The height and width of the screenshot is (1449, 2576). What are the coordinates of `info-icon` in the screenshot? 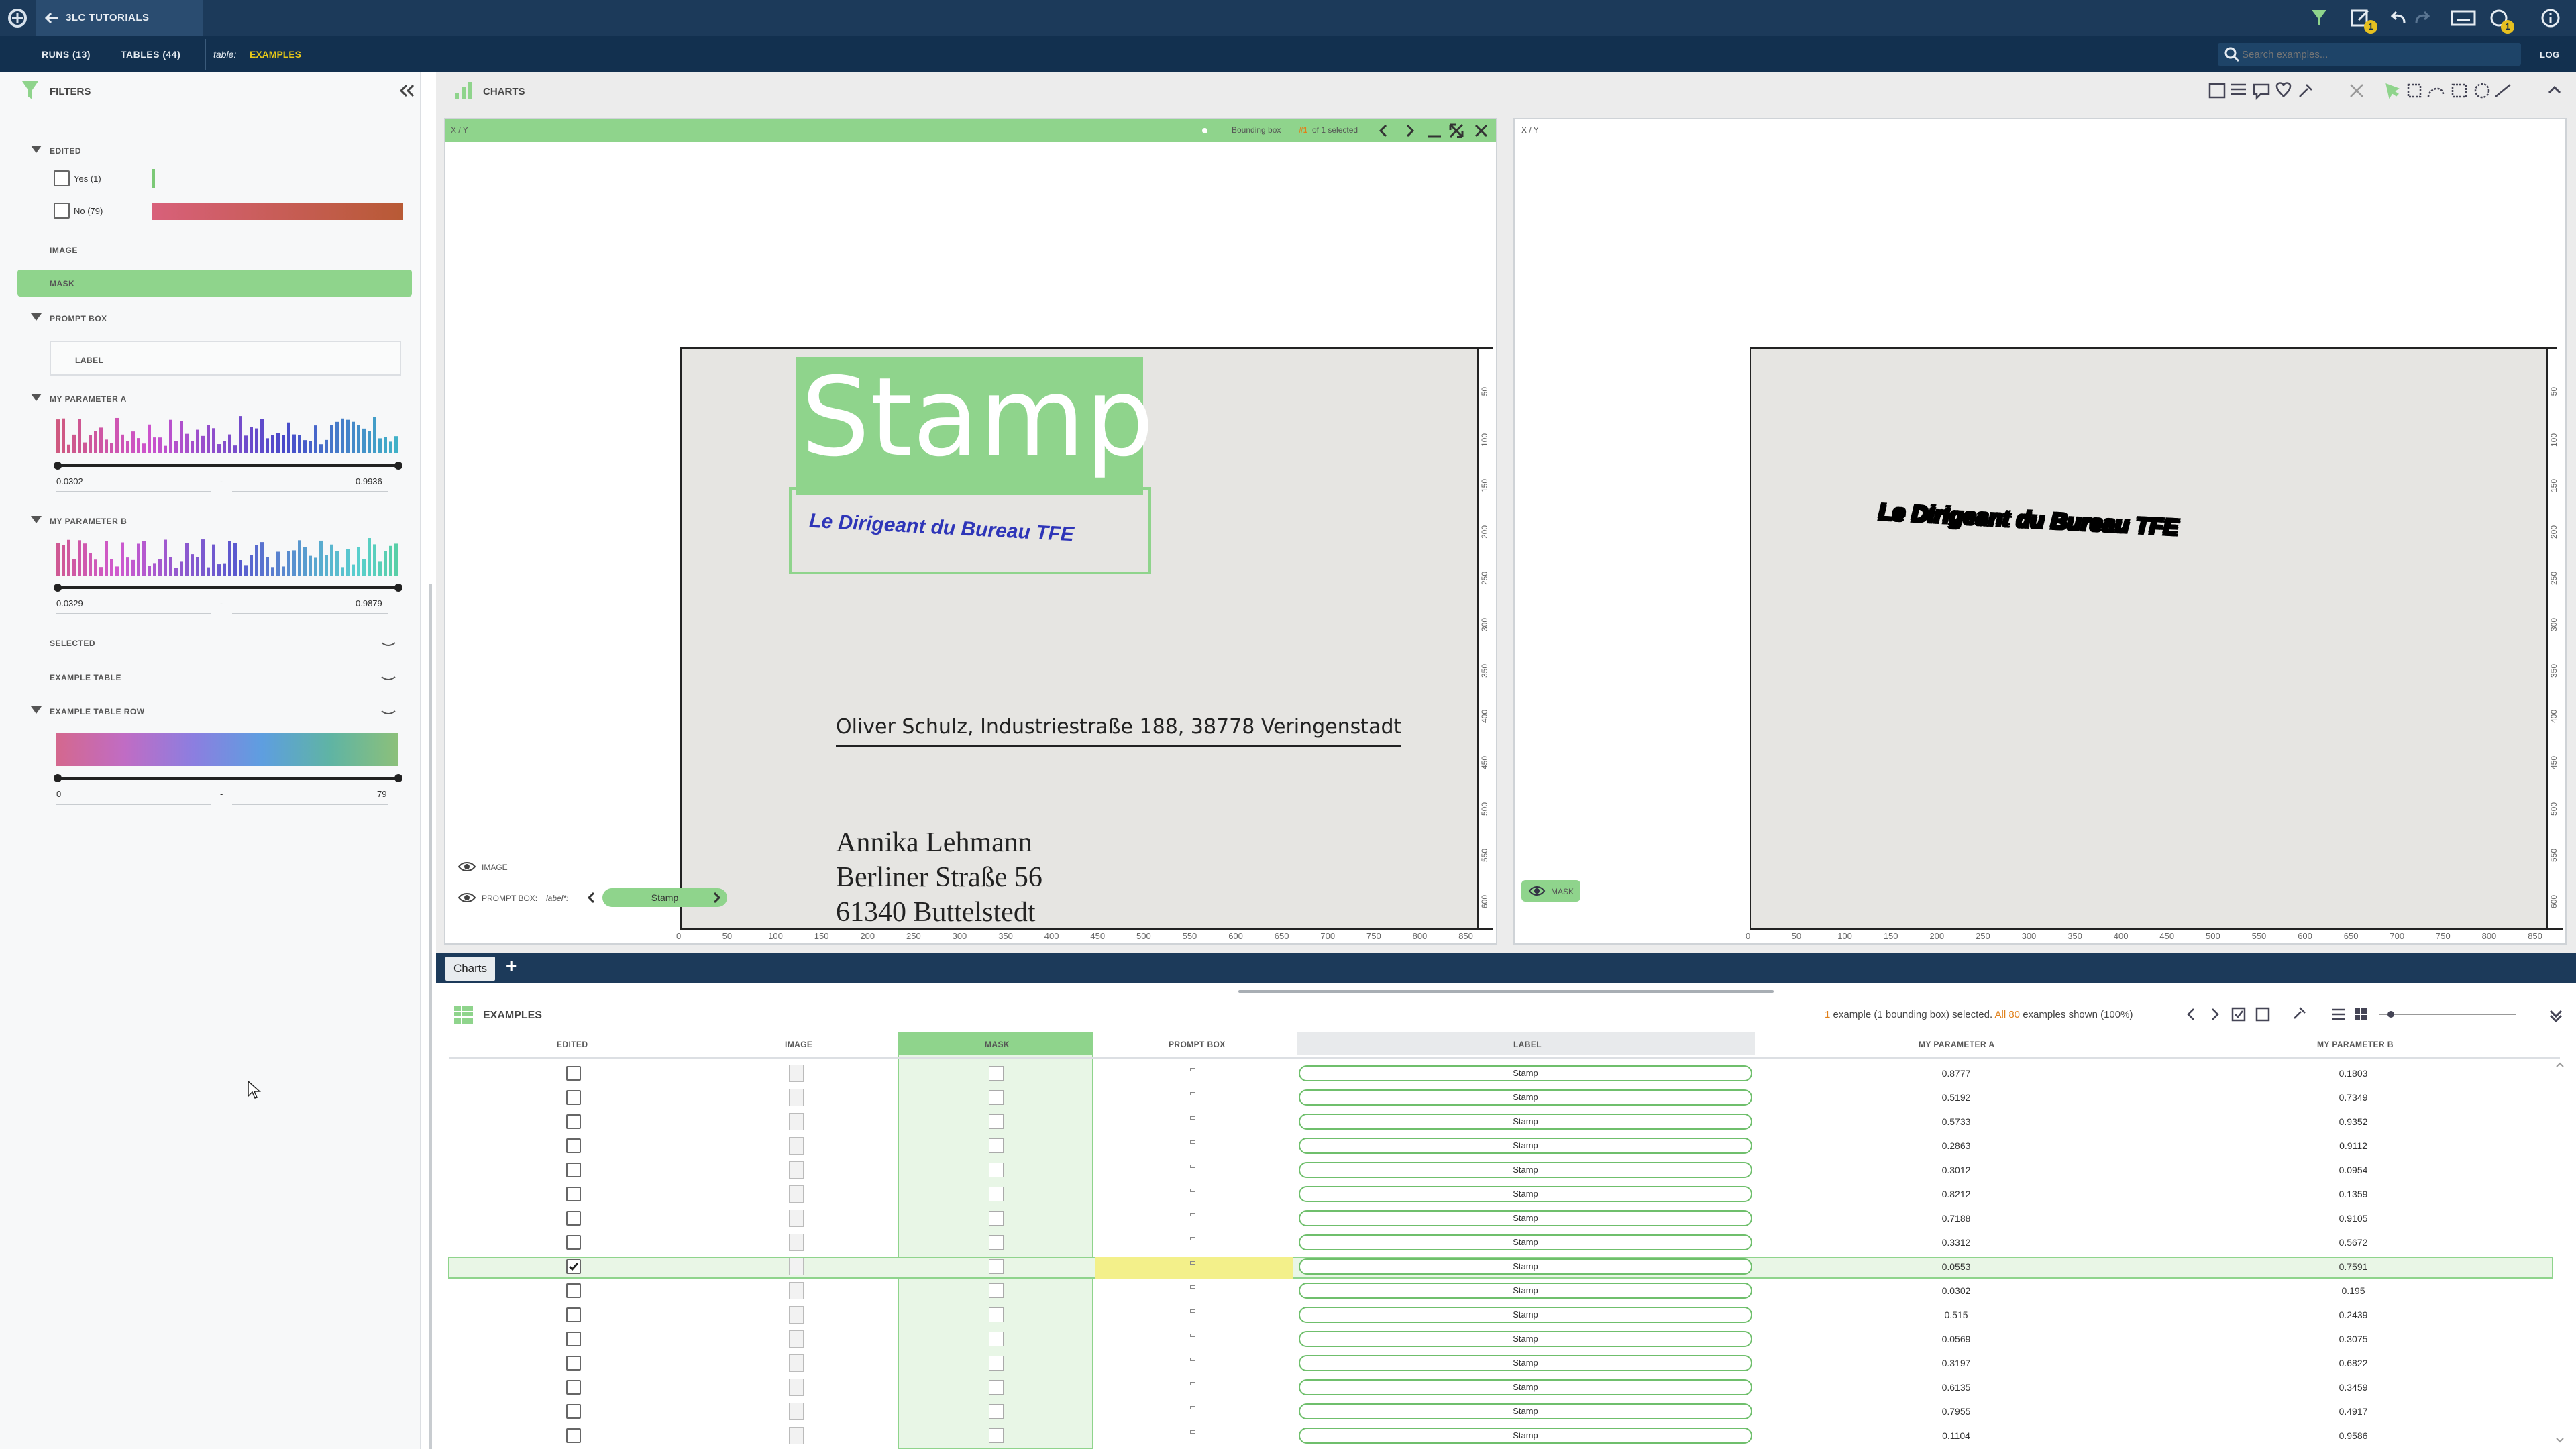 It's located at (2550, 18).